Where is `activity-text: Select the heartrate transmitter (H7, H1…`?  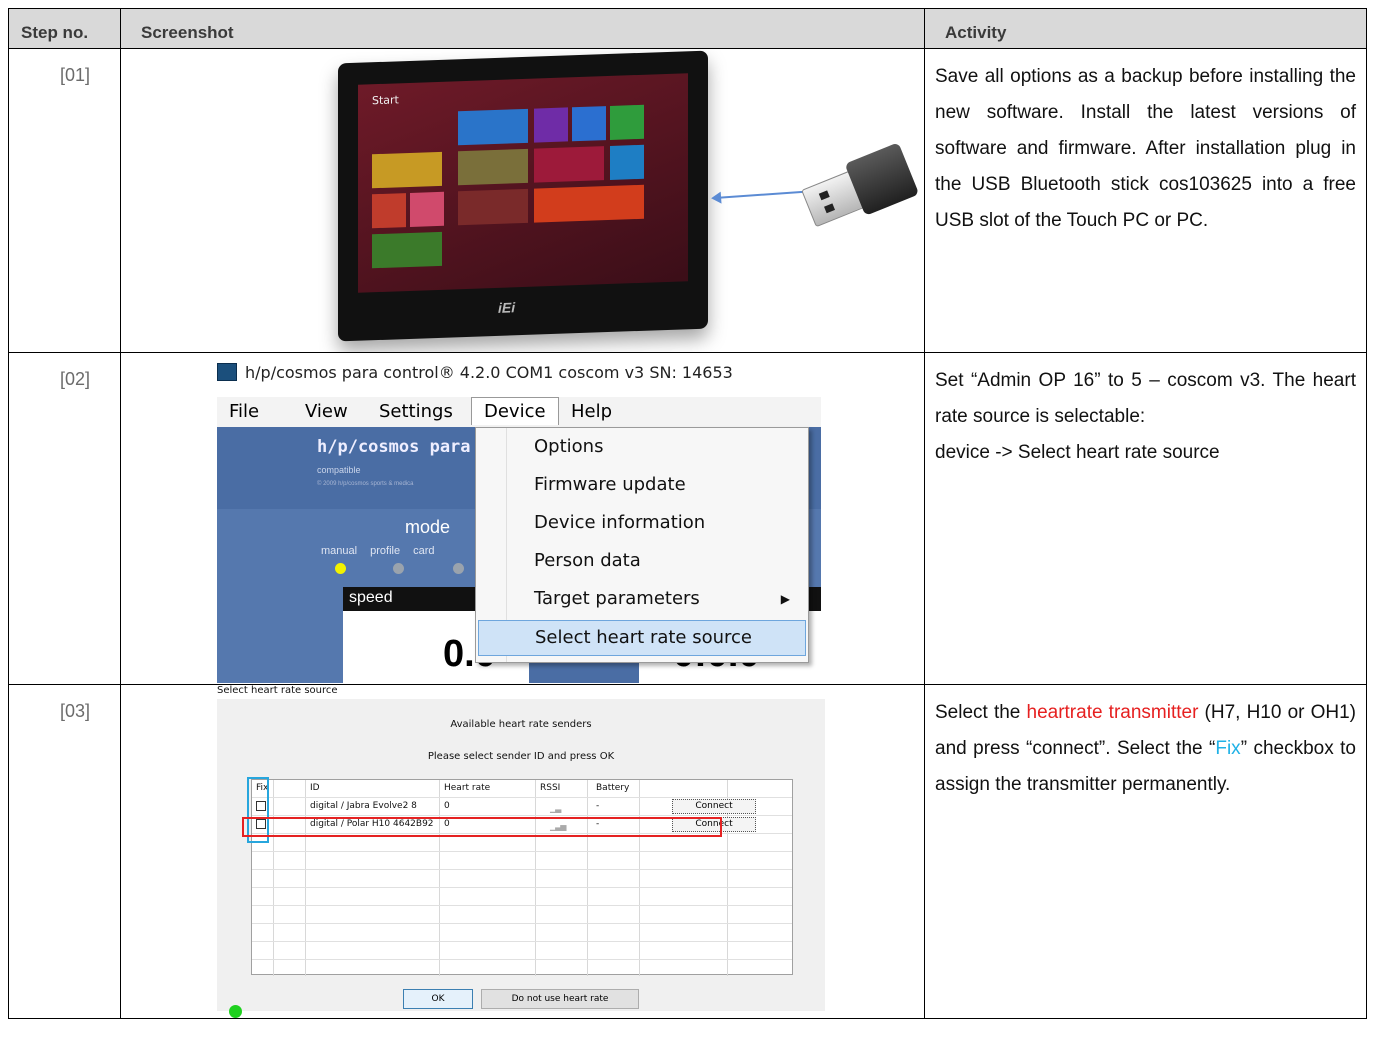
activity-text: Select the heartrate transmitter (H7, H1… is located at coordinates (1145, 851).